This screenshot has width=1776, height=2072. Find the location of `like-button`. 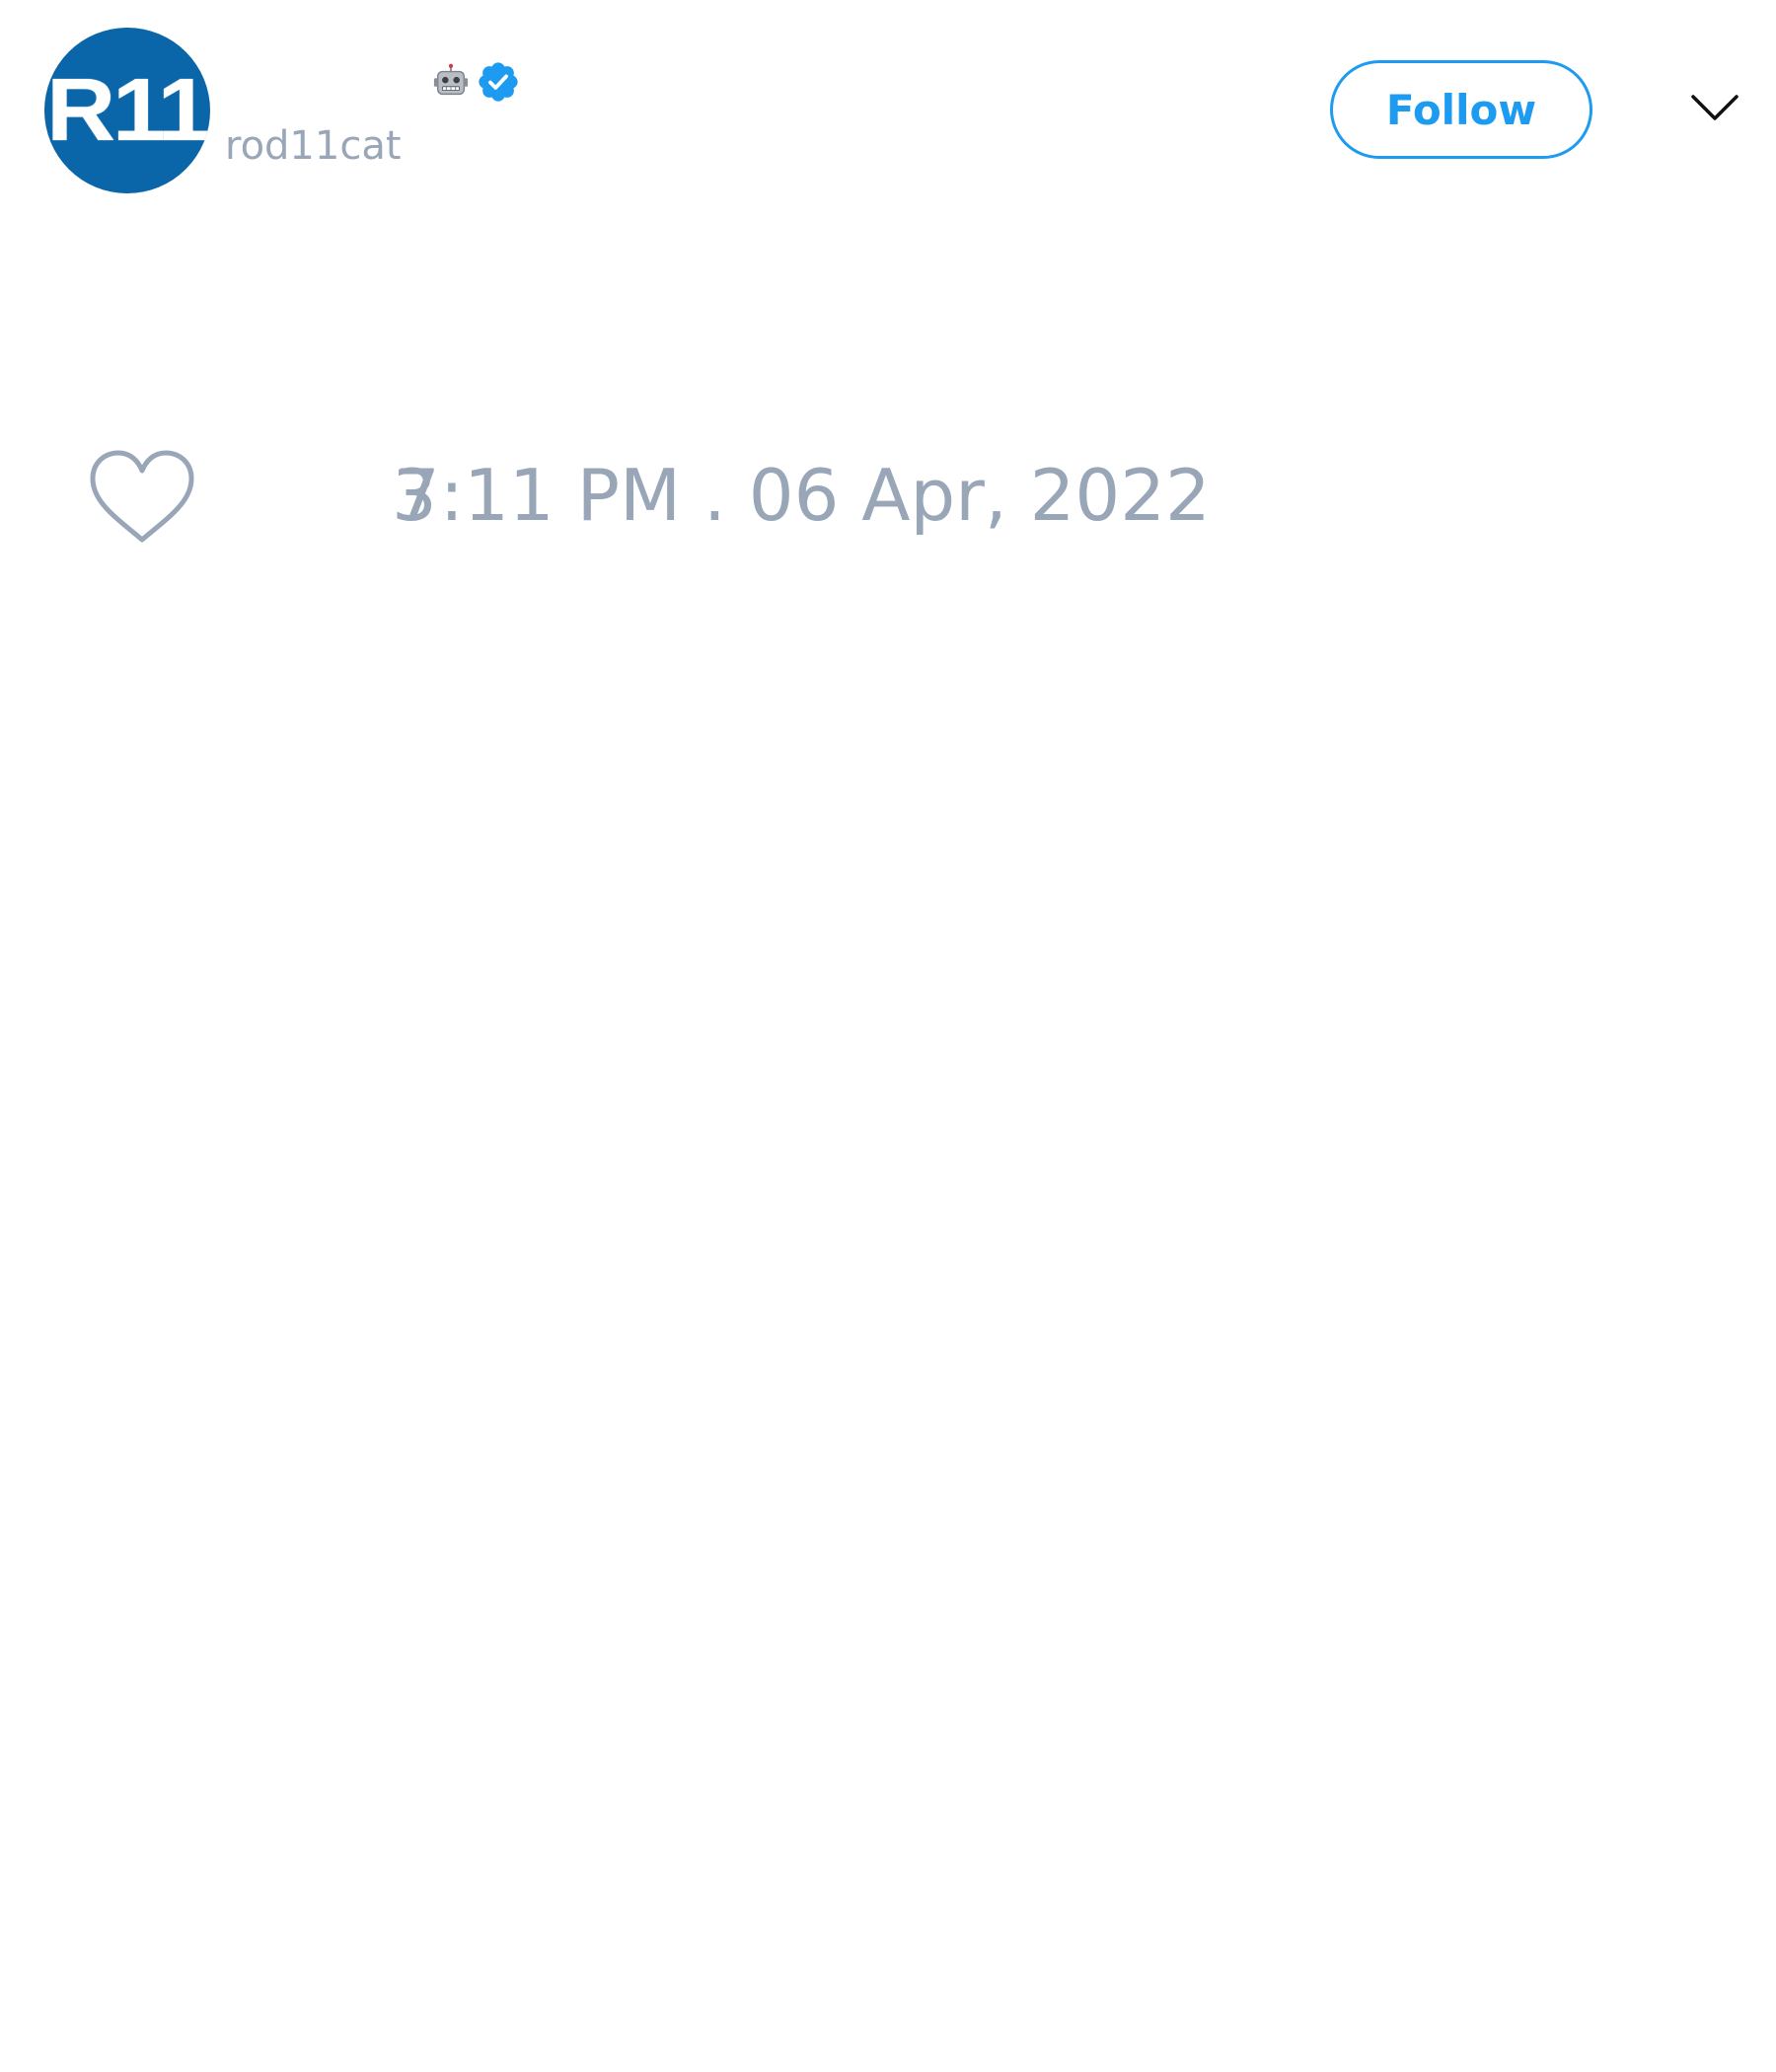

like-button is located at coordinates (142, 497).